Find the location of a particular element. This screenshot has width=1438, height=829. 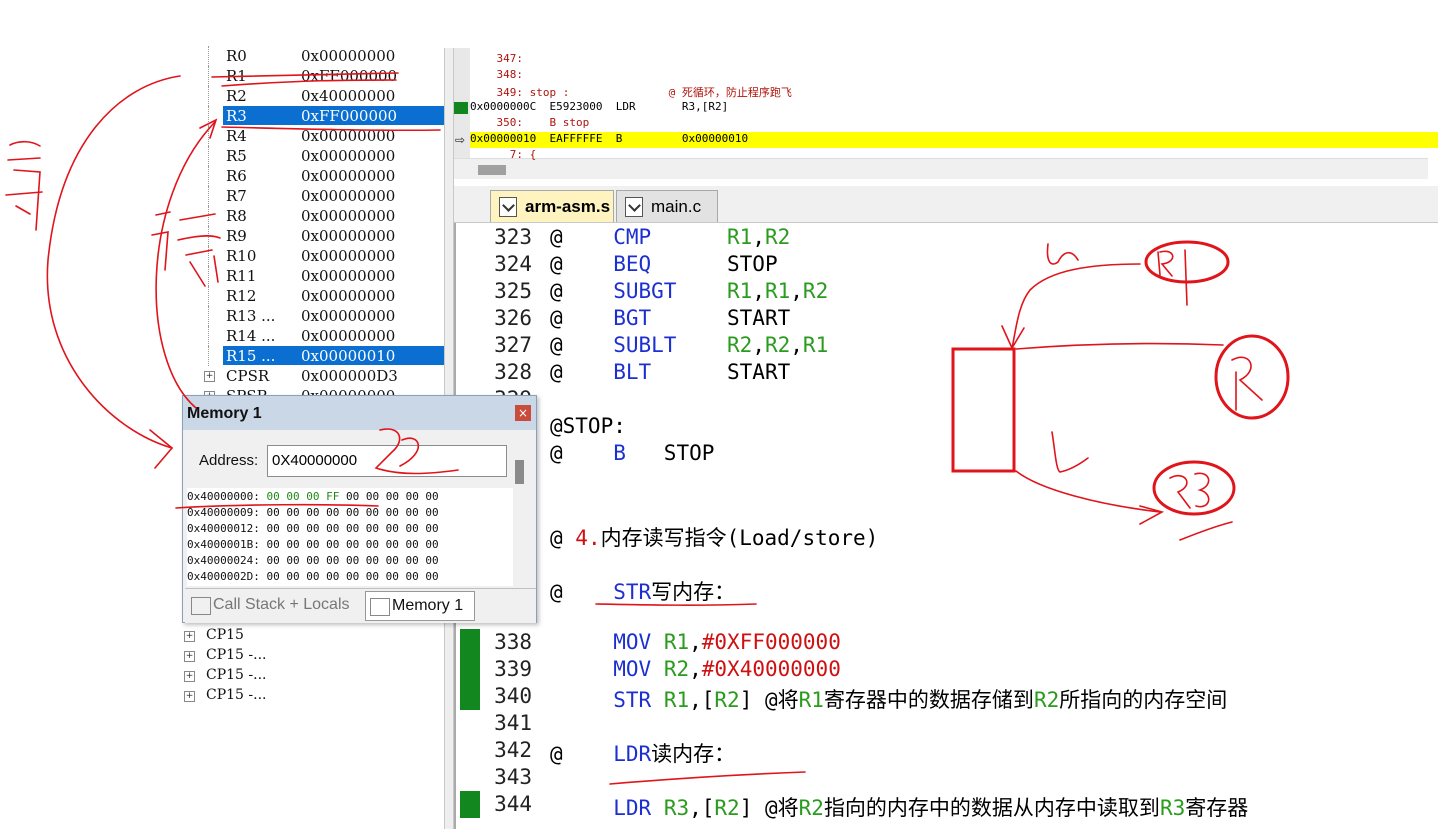

register-row: R1 0xFF000000 is located at coordinates (312, 76).